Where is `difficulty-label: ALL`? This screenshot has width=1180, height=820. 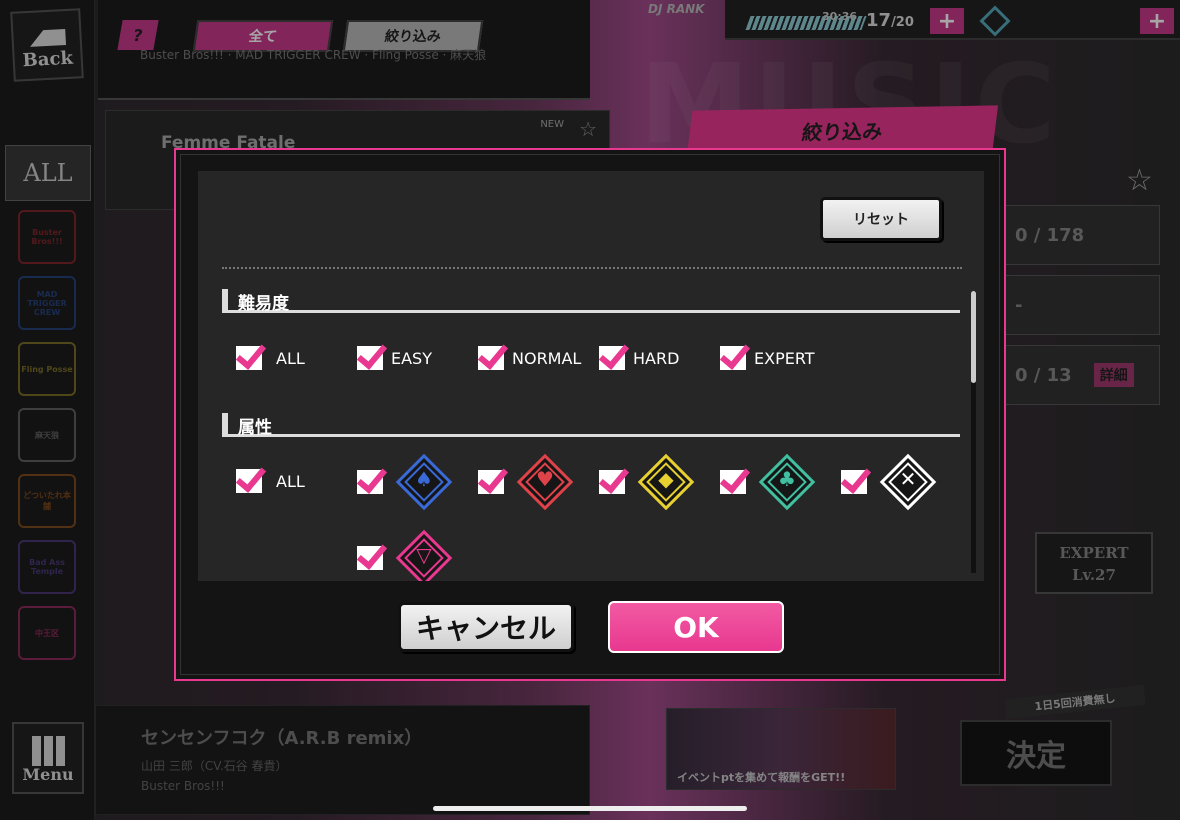 difficulty-label: ALL is located at coordinates (290, 358).